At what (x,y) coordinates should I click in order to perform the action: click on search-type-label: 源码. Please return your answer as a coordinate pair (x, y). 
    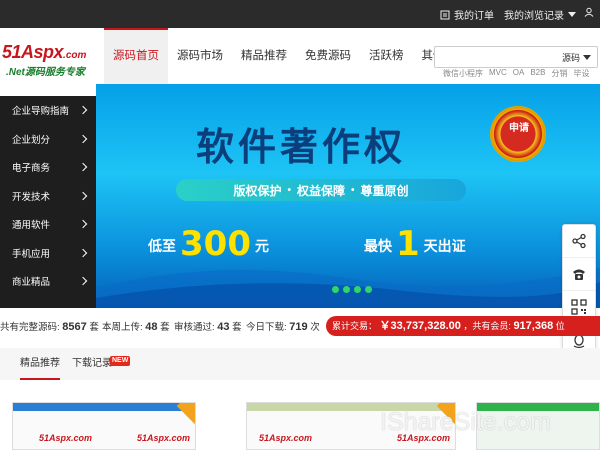
    Looking at the image, I should click on (570, 58).